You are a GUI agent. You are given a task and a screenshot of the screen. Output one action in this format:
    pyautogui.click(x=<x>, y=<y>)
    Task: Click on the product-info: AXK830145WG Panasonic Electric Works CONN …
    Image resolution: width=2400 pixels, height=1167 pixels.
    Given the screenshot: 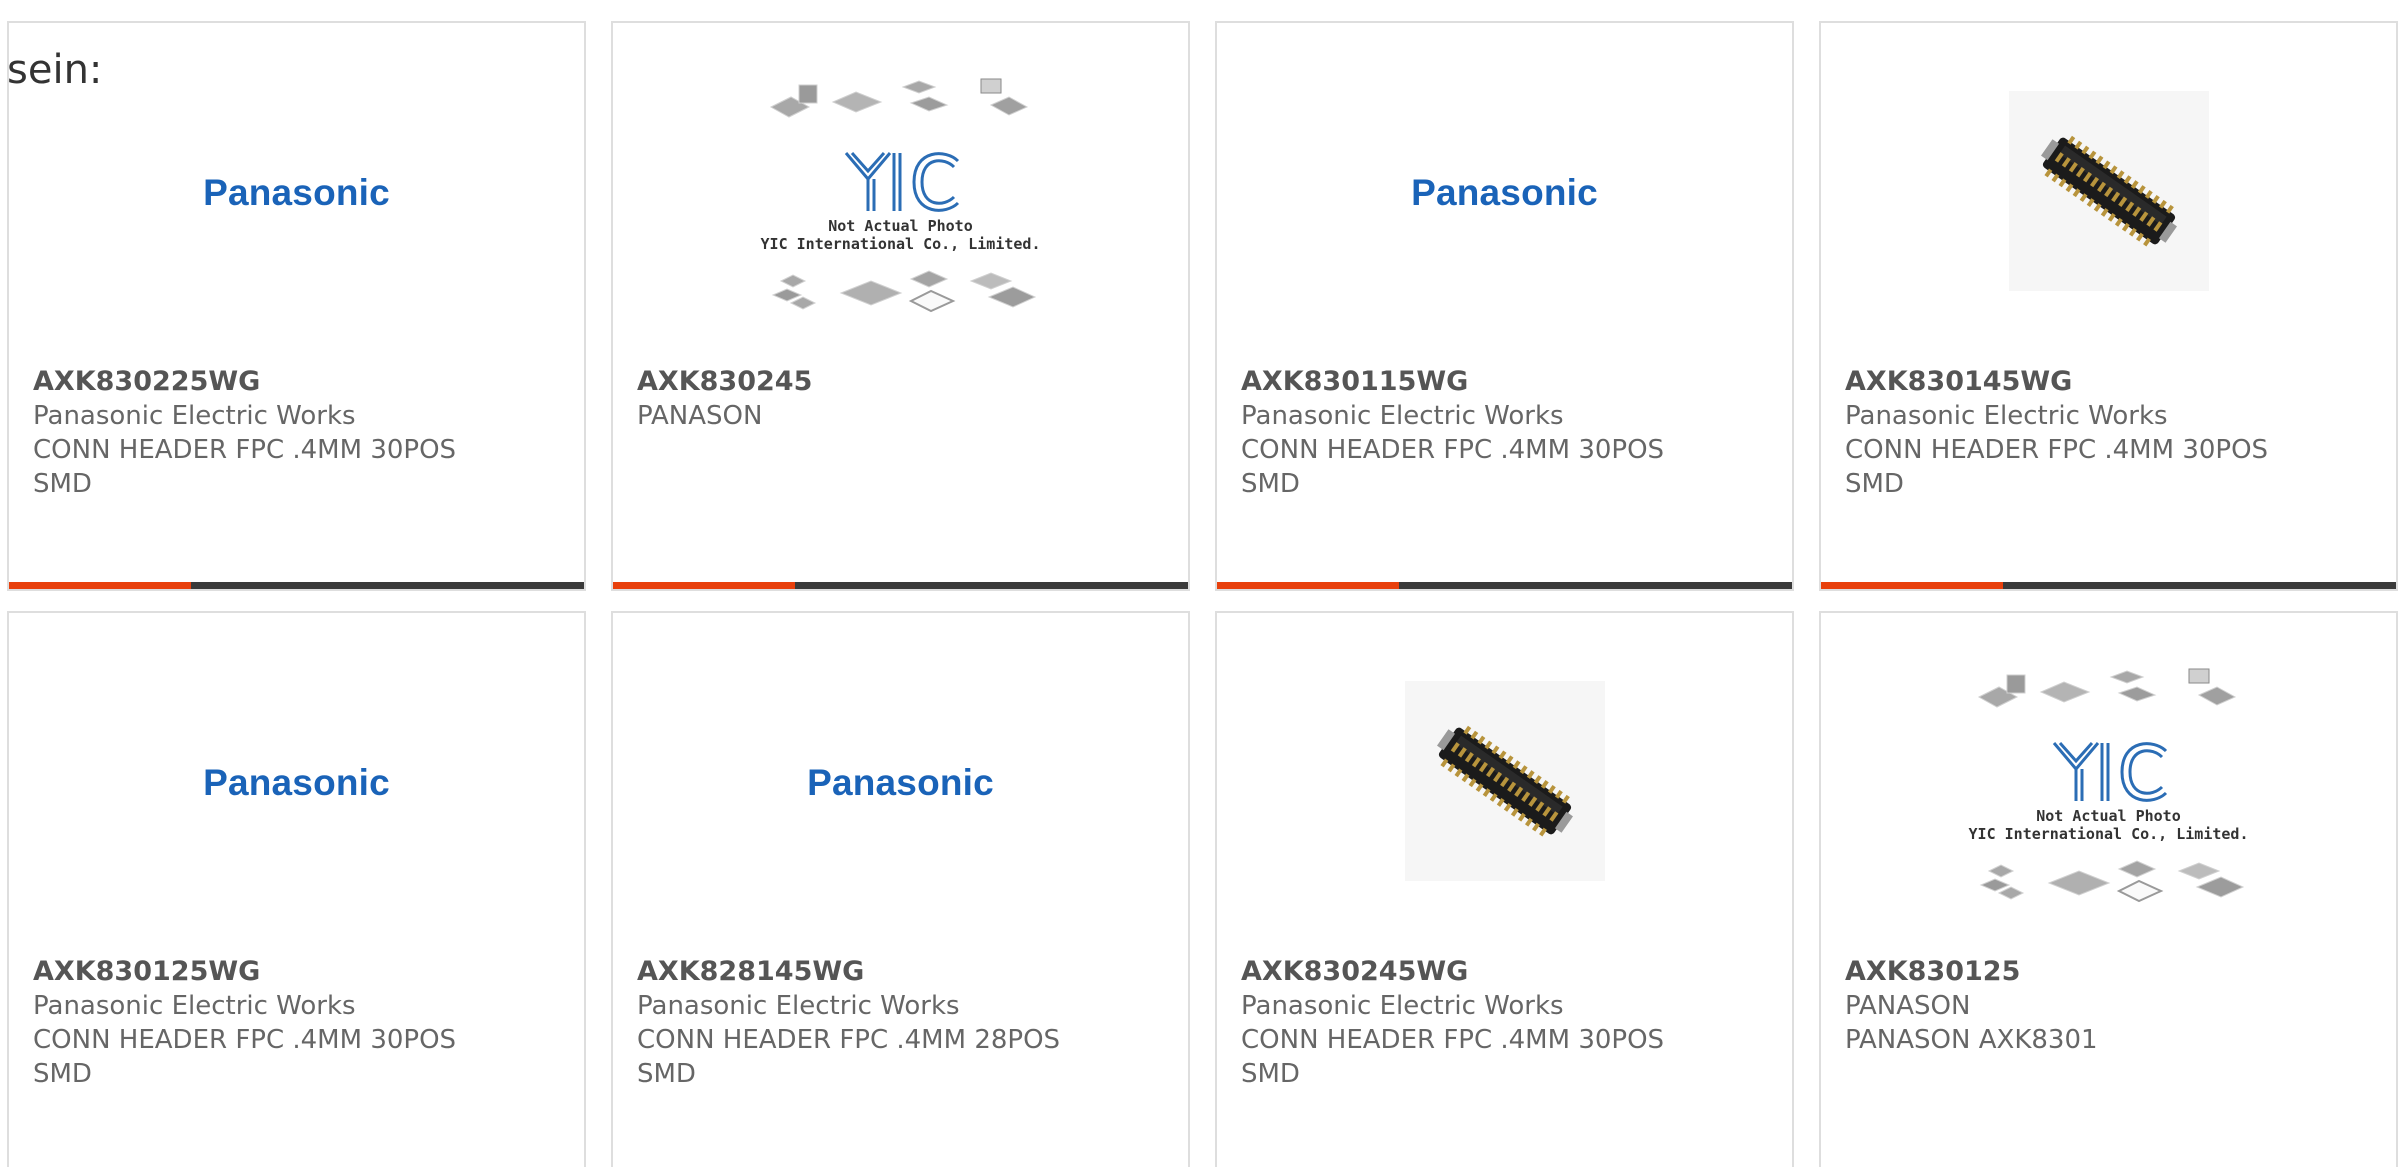 What is the action you would take?
    pyautogui.click(x=2110, y=433)
    